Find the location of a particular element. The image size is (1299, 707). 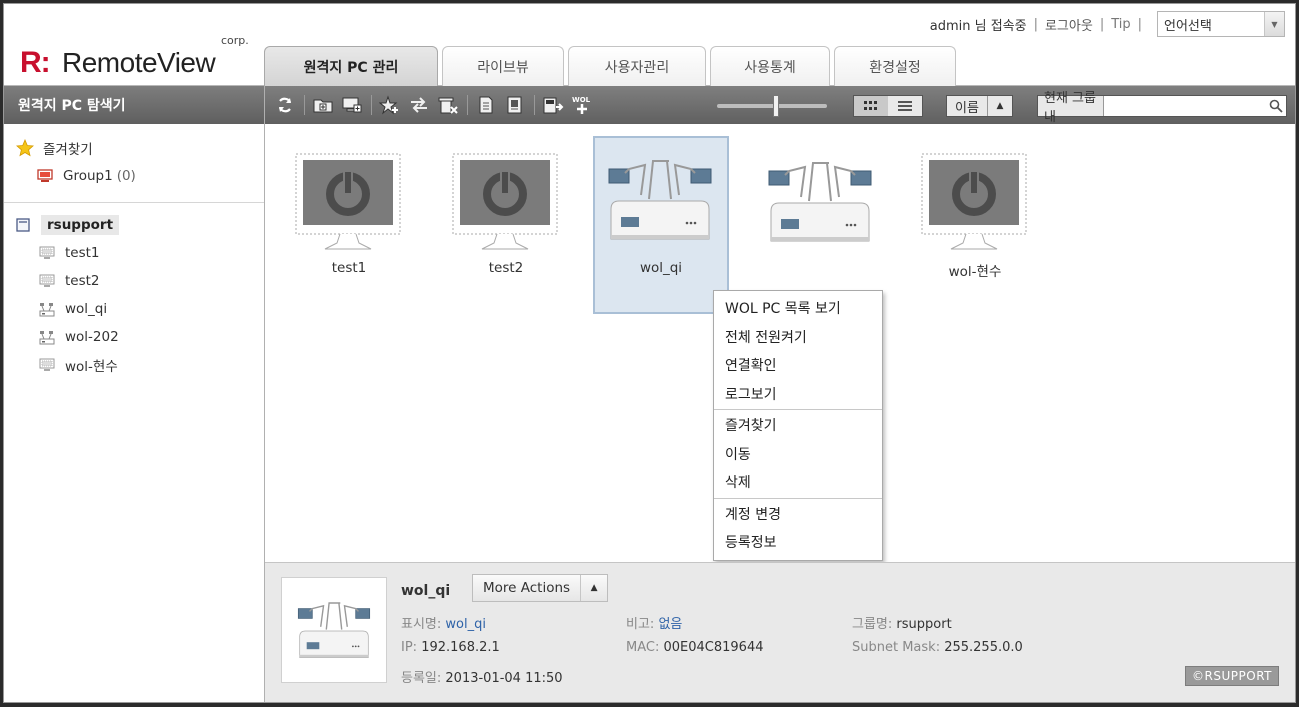

pc-icon is located at coordinates (47, 253).